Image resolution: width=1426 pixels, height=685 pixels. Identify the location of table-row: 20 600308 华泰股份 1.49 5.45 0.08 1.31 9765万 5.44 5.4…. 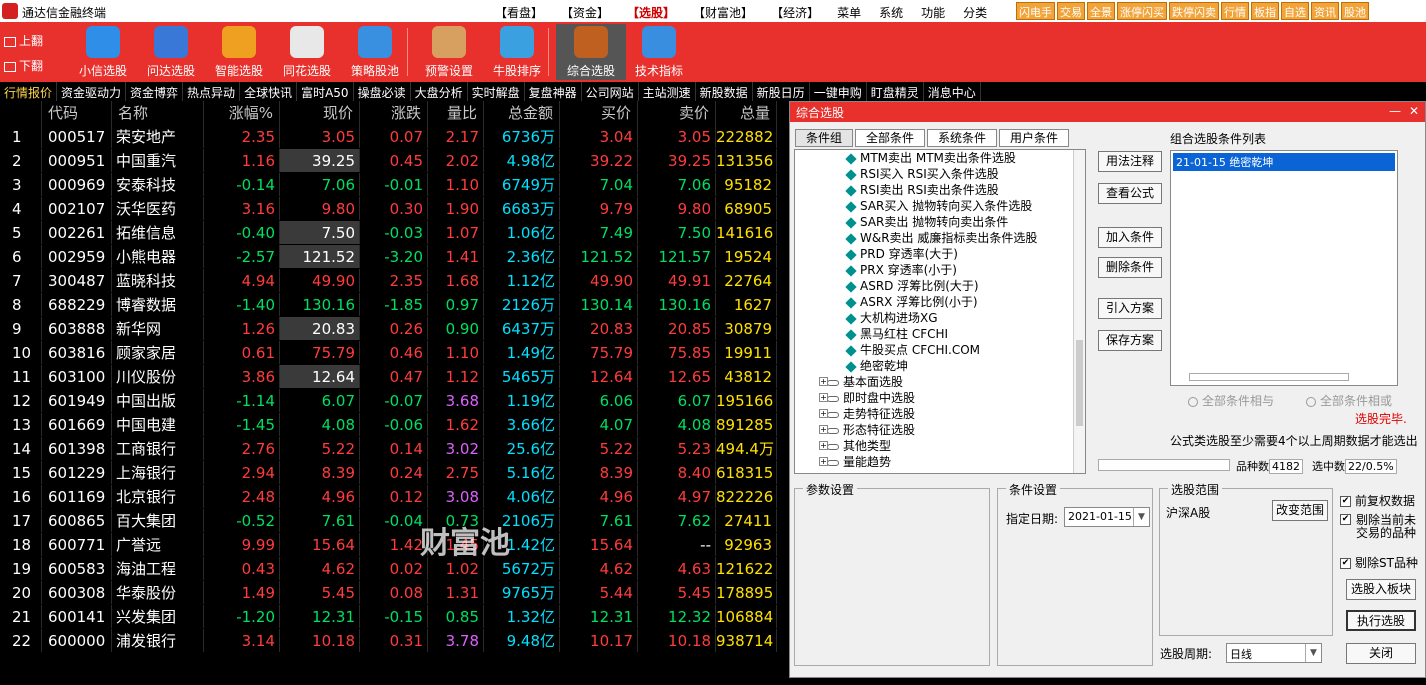
(388, 593).